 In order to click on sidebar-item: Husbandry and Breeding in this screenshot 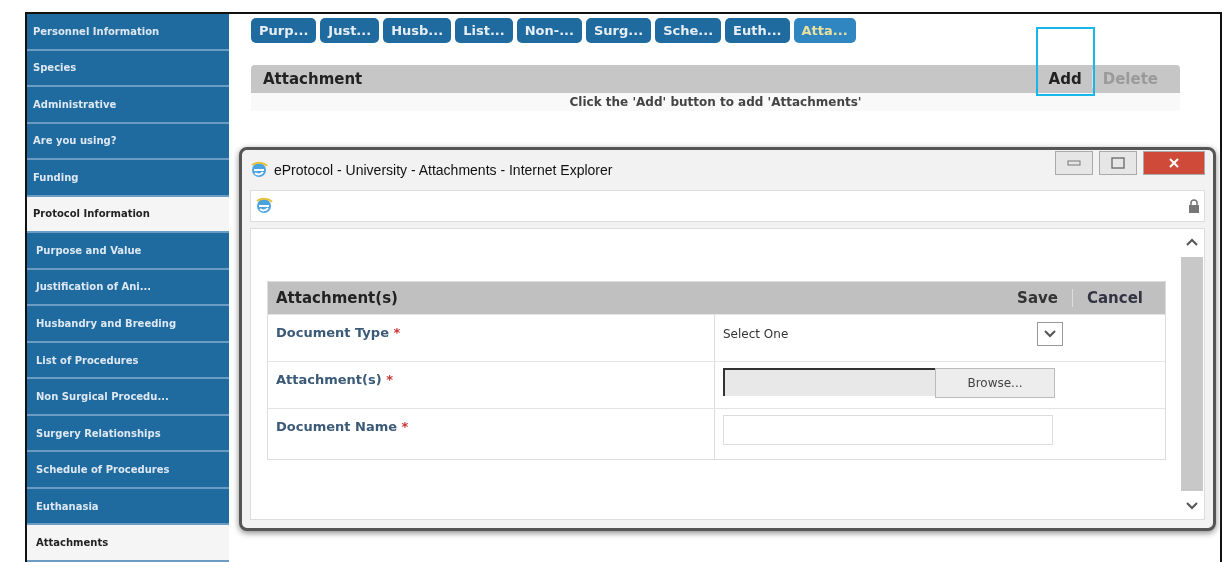, I will do `click(128, 324)`.